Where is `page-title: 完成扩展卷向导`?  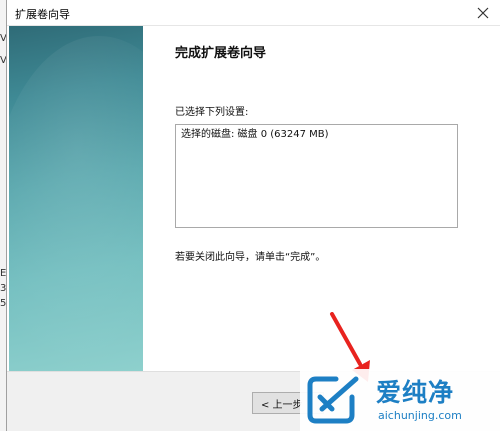 page-title: 完成扩展卷向导 is located at coordinates (221, 53).